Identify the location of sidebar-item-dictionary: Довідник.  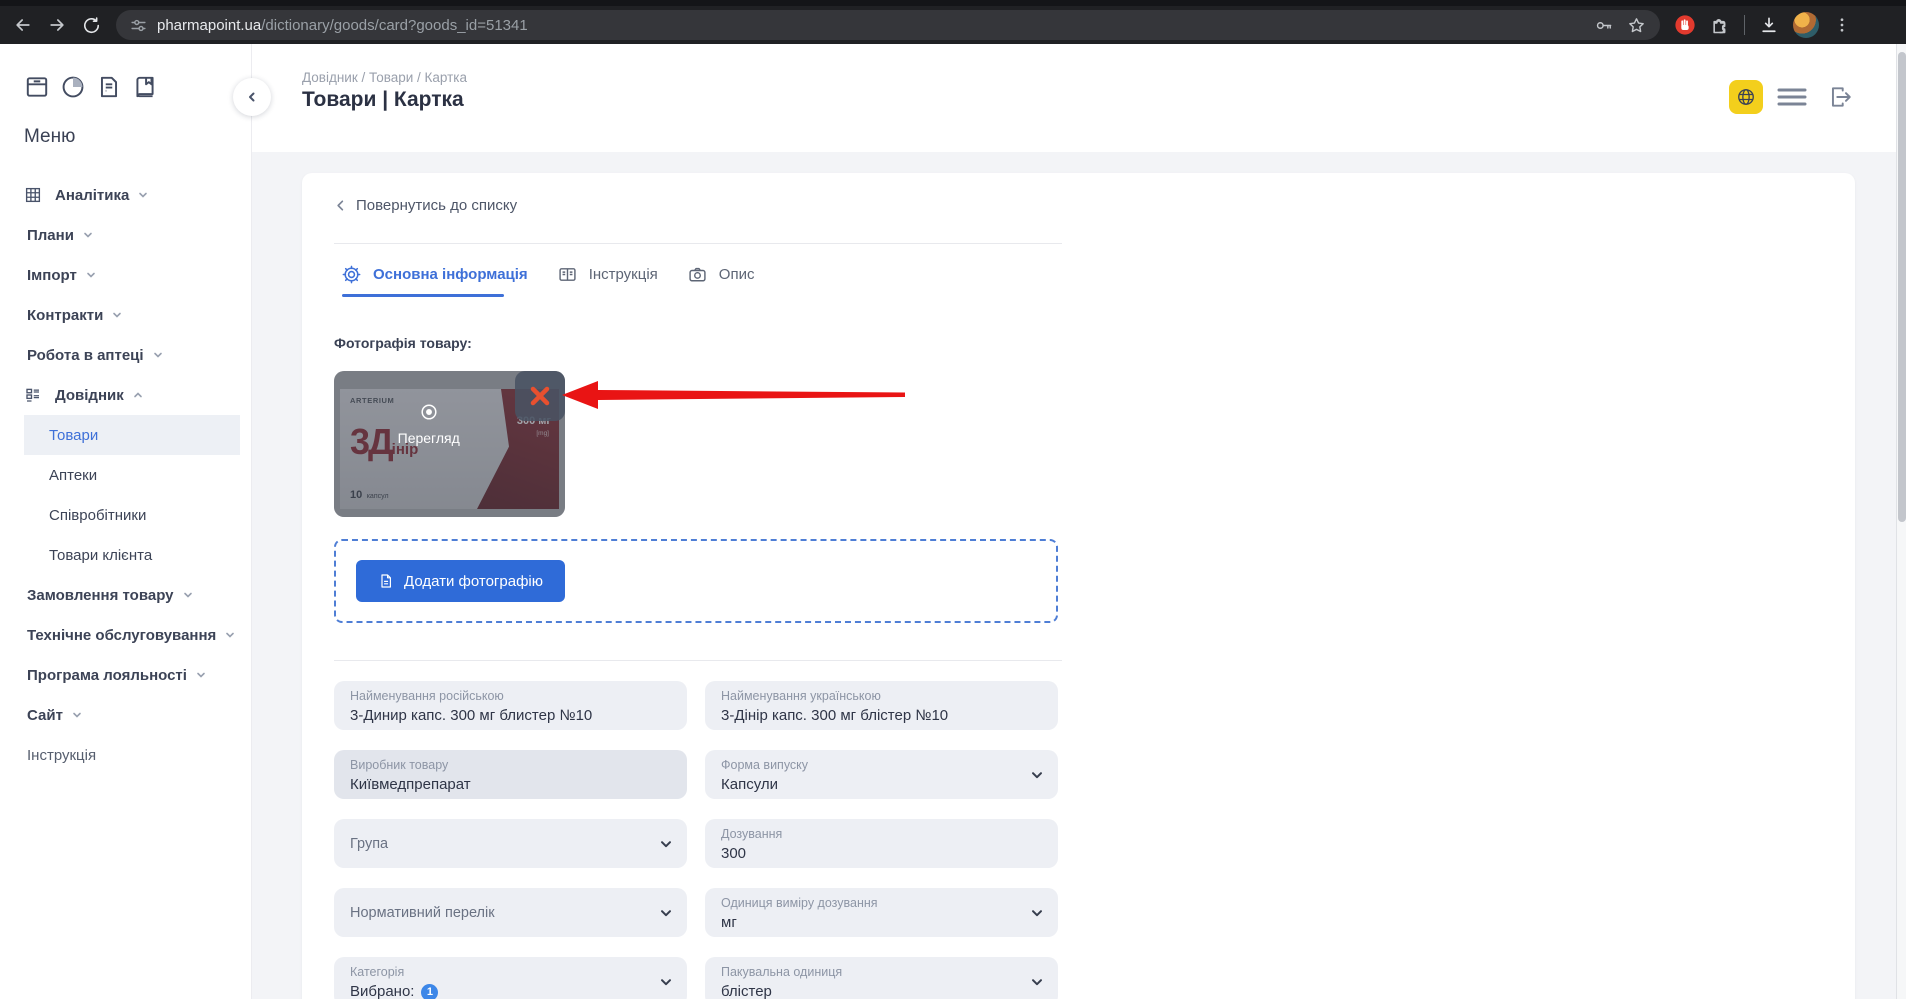
(120, 395).